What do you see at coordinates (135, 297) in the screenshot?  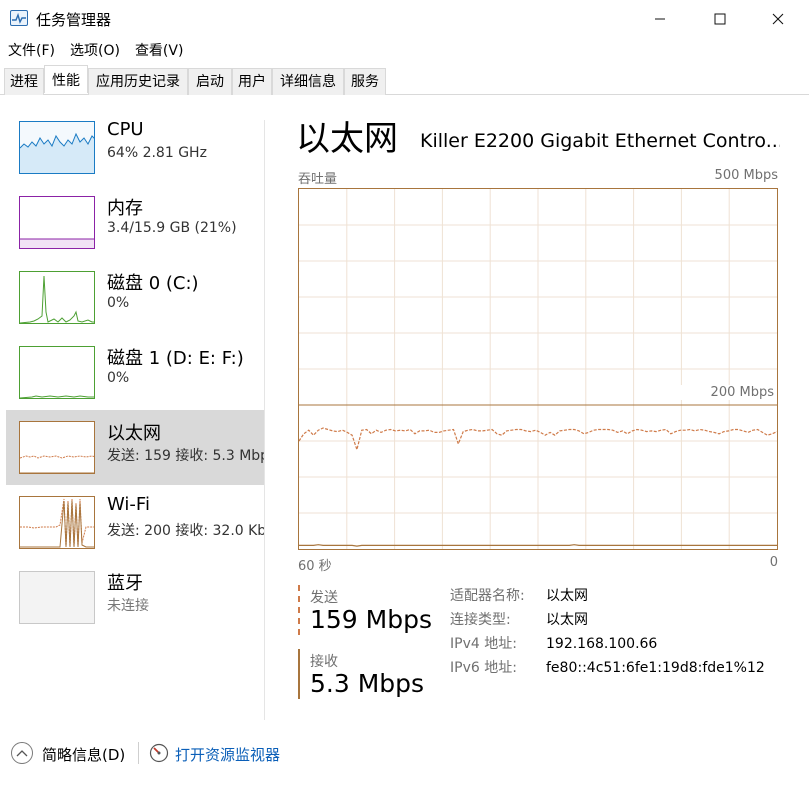 I see `sidebar-item-disk0: 磁盘 0 (C:) 0%` at bounding box center [135, 297].